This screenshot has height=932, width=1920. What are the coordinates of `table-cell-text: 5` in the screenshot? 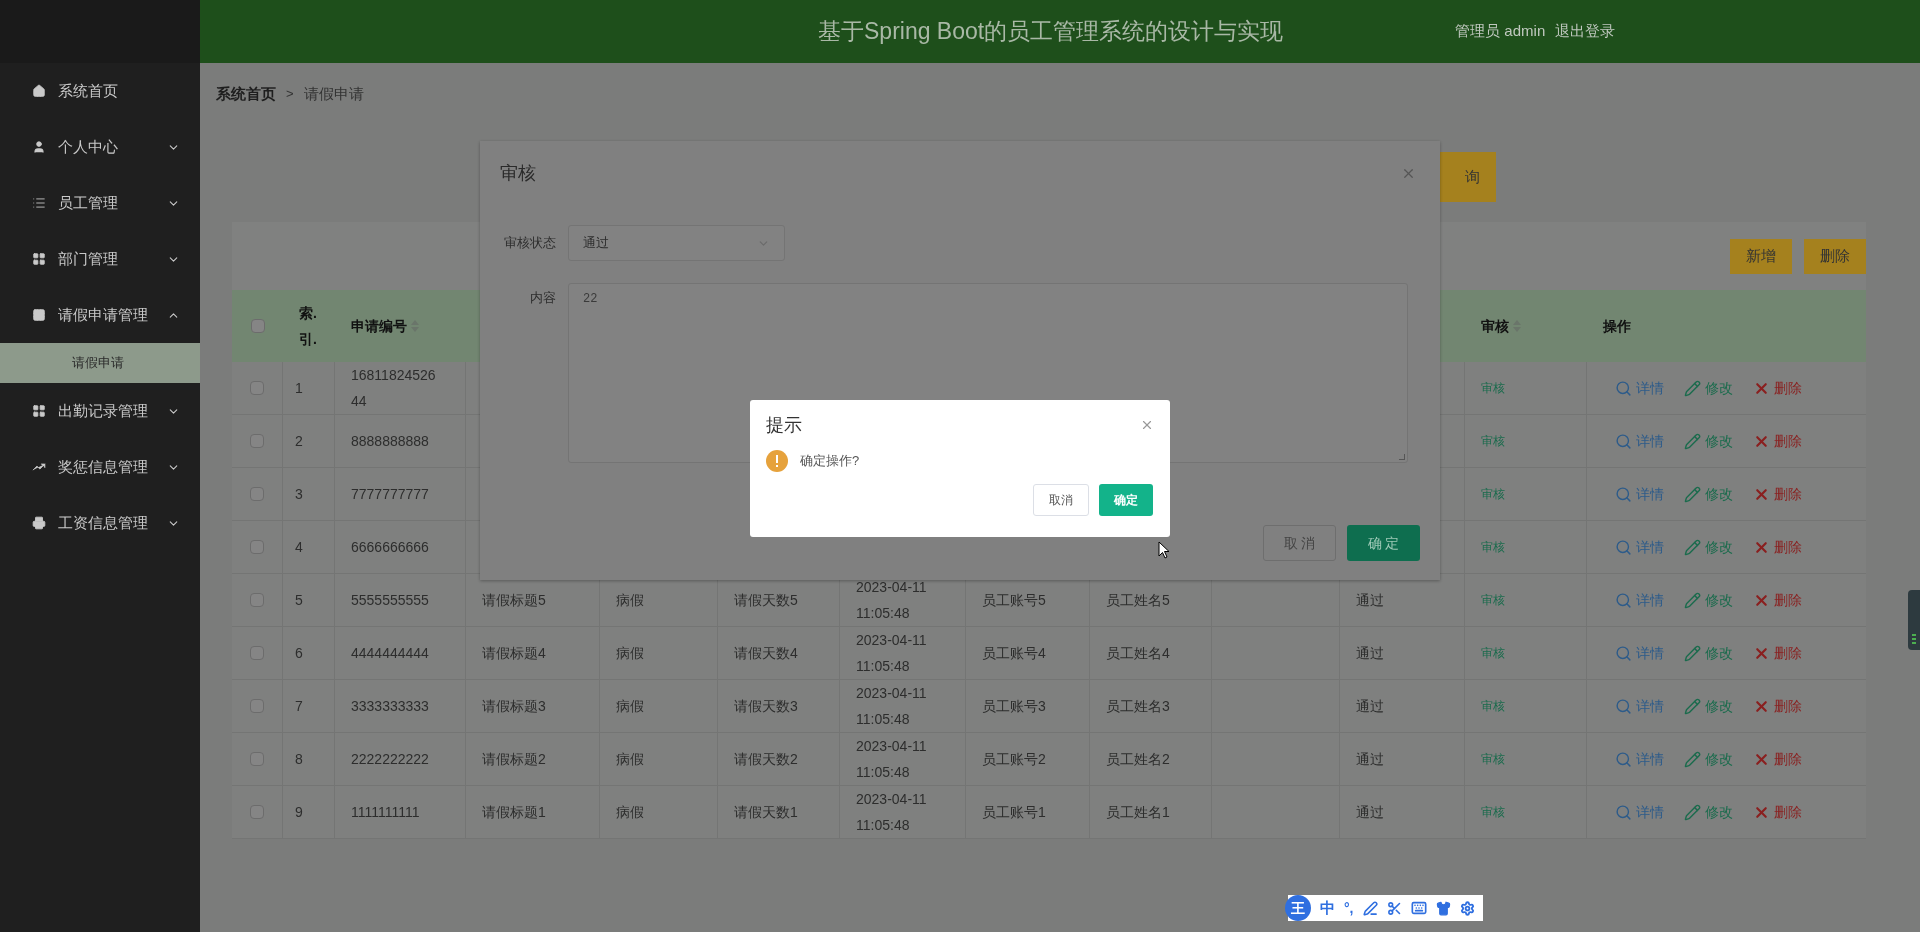 It's located at (299, 600).